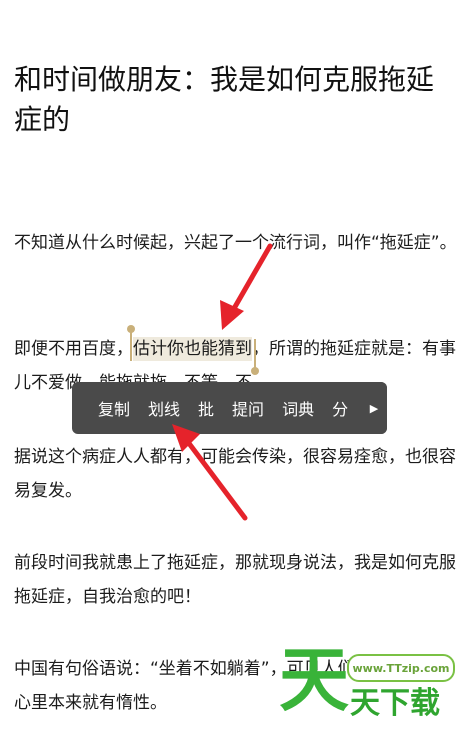 Image resolution: width=468 pixels, height=735 pixels. Describe the element at coordinates (314, 680) in the screenshot. I see `watermark-logo: 天` at that location.